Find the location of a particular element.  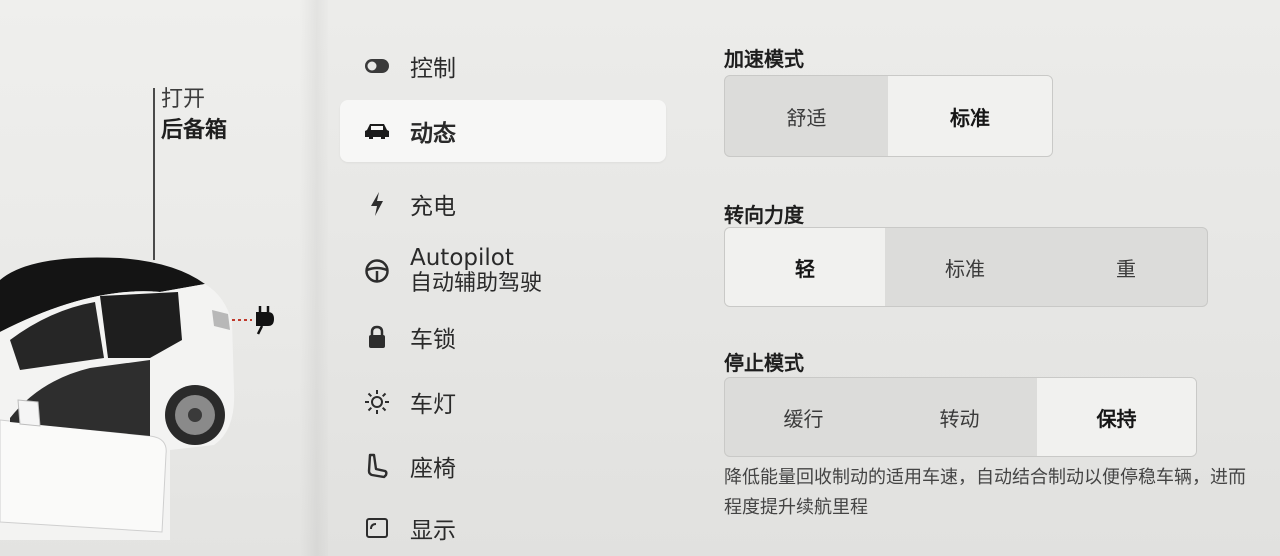

nav-label-controls: 控制 is located at coordinates (433, 69).